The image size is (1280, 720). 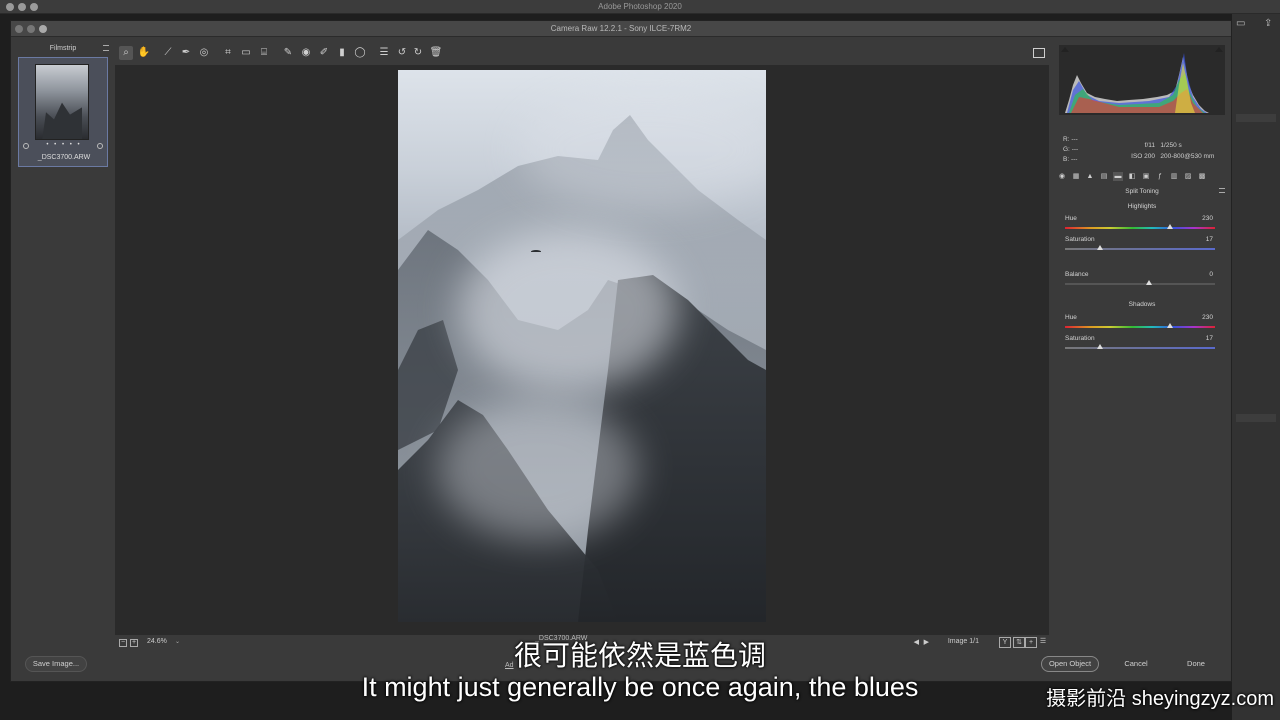 I want to click on adjustment-brush-icon: ✐, so click(x=324, y=53).